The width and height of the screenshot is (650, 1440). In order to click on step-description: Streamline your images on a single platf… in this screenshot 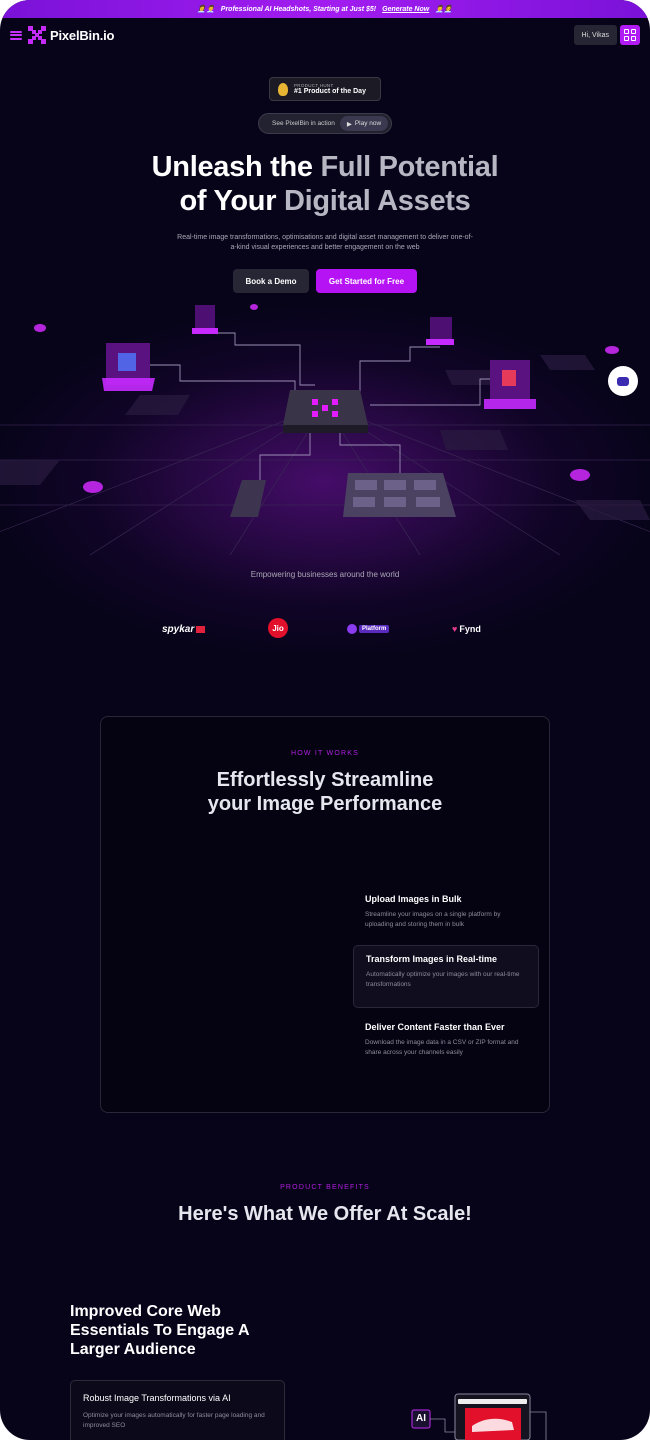, I will do `click(433, 919)`.